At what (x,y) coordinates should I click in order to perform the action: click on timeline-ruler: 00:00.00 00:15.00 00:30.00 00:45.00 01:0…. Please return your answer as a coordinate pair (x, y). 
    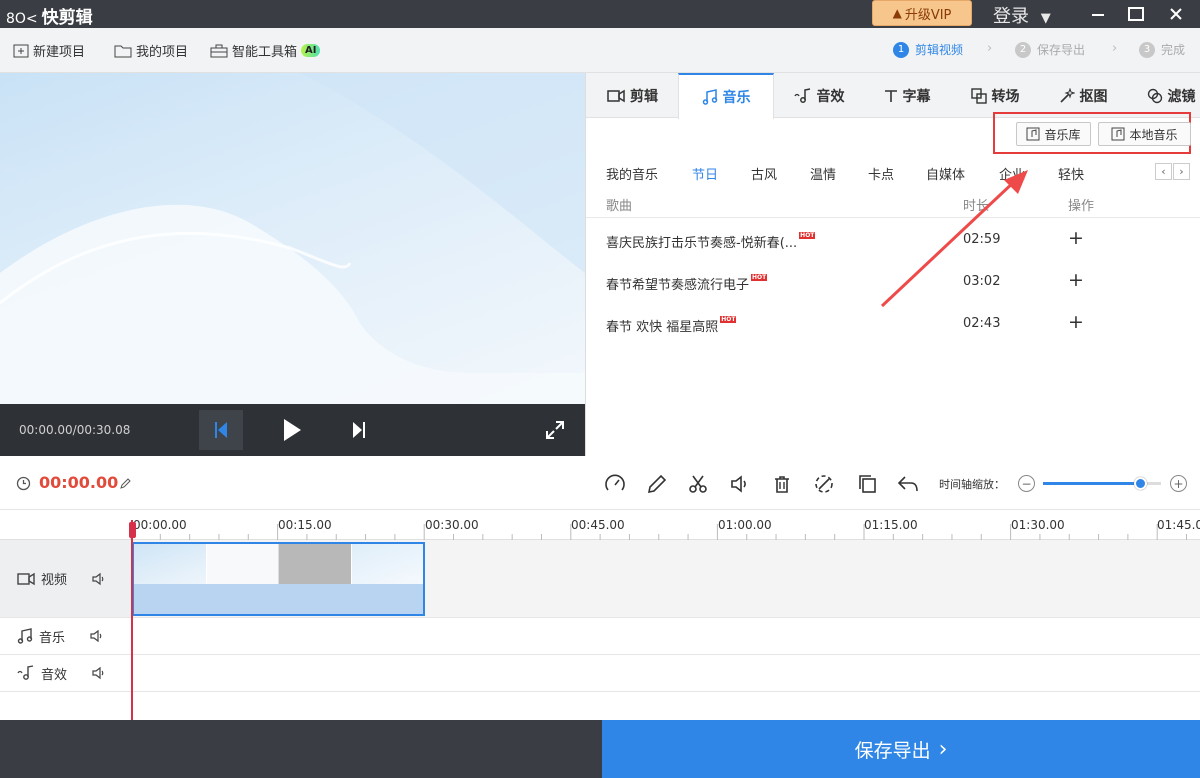
    Looking at the image, I should click on (600, 525).